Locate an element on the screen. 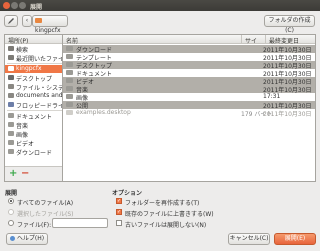 This screenshot has width=320, height=251. title-bar: 展開 is located at coordinates (160, 5).